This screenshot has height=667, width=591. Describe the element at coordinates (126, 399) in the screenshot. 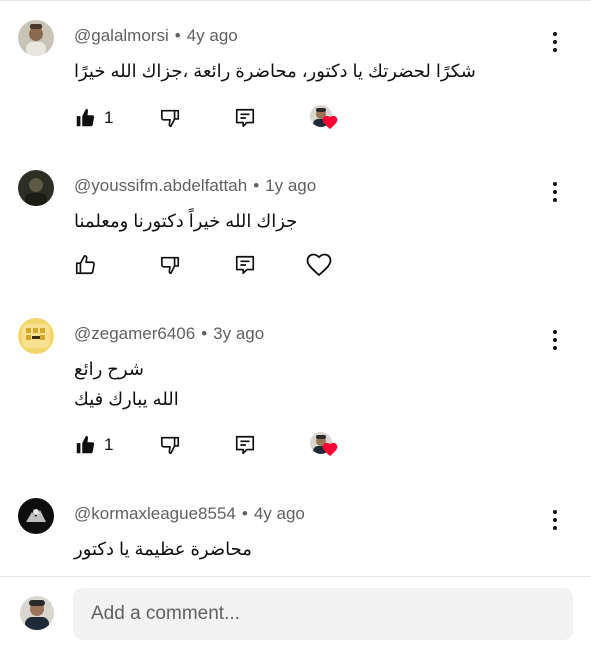

I see `comment-text-line: الله يبارك فيك` at that location.